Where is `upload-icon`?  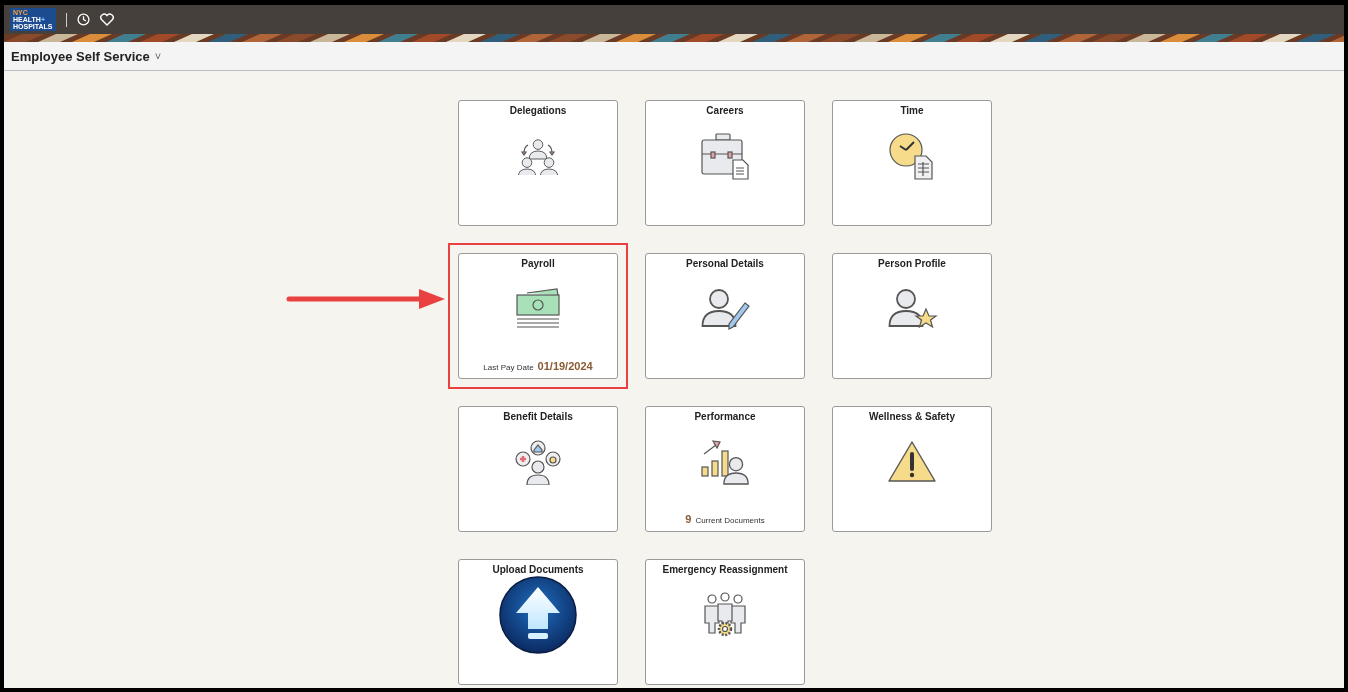 upload-icon is located at coordinates (538, 615).